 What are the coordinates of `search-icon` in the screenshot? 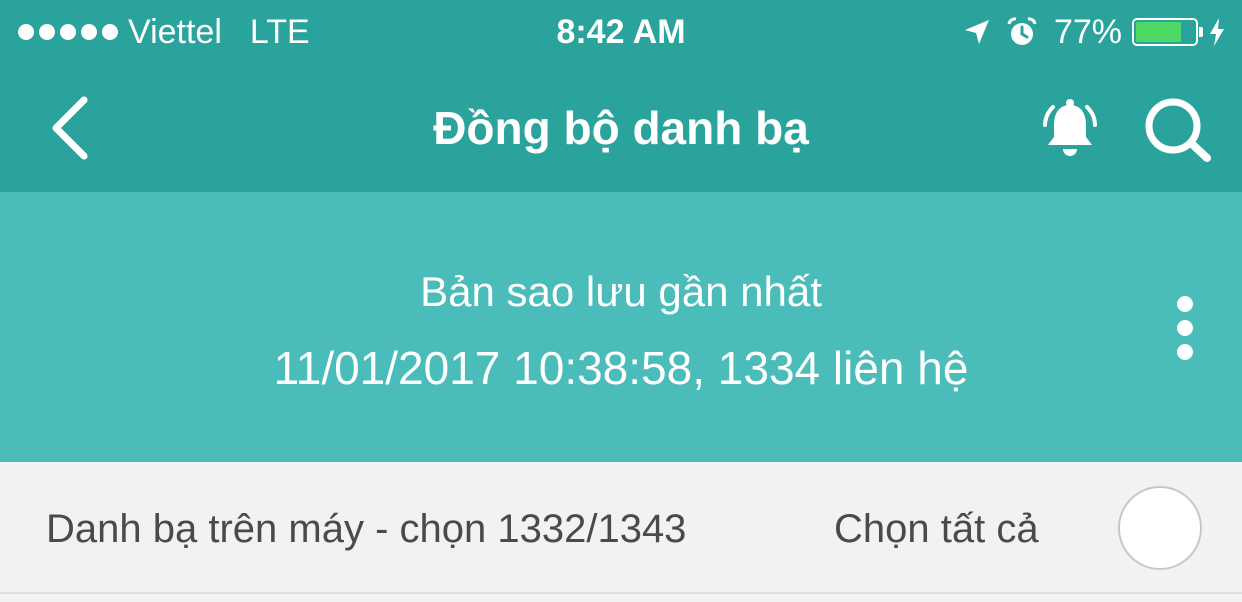 It's located at (1178, 130).